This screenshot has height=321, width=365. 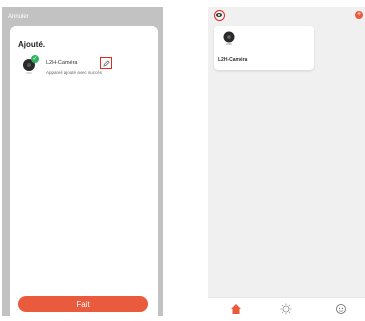 What do you see at coordinates (87, 66) in the screenshot?
I see `added-device-row: ✓ L2H-Caméra Appareil ajouté avec succès` at bounding box center [87, 66].